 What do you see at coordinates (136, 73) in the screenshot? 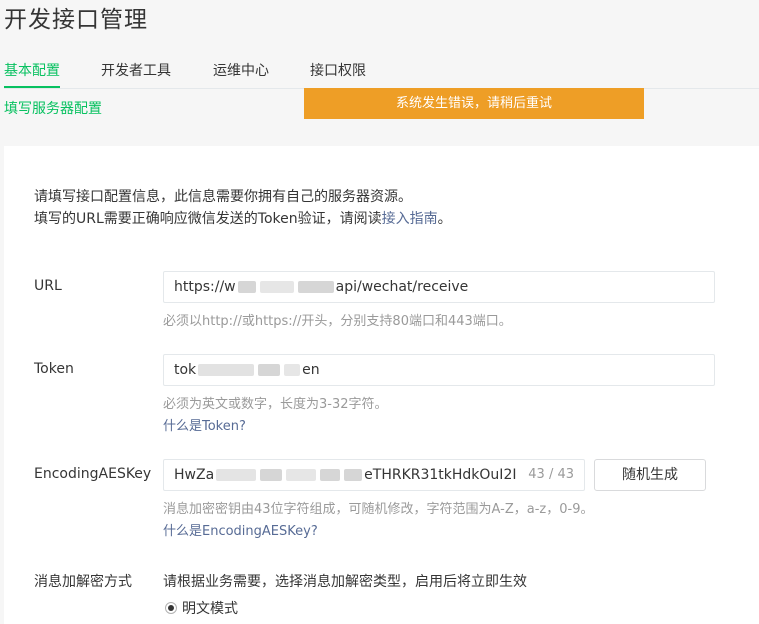
I see `tab-developer-tools: 开发者工具` at bounding box center [136, 73].